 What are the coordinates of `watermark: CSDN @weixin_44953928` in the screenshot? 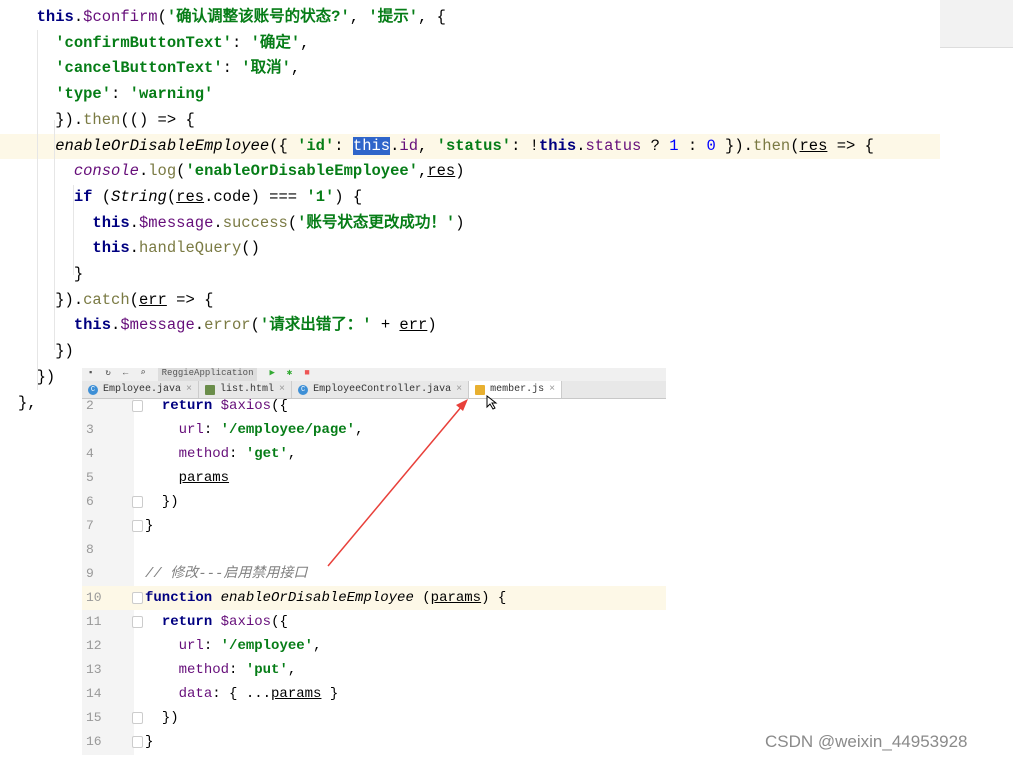 It's located at (866, 741).